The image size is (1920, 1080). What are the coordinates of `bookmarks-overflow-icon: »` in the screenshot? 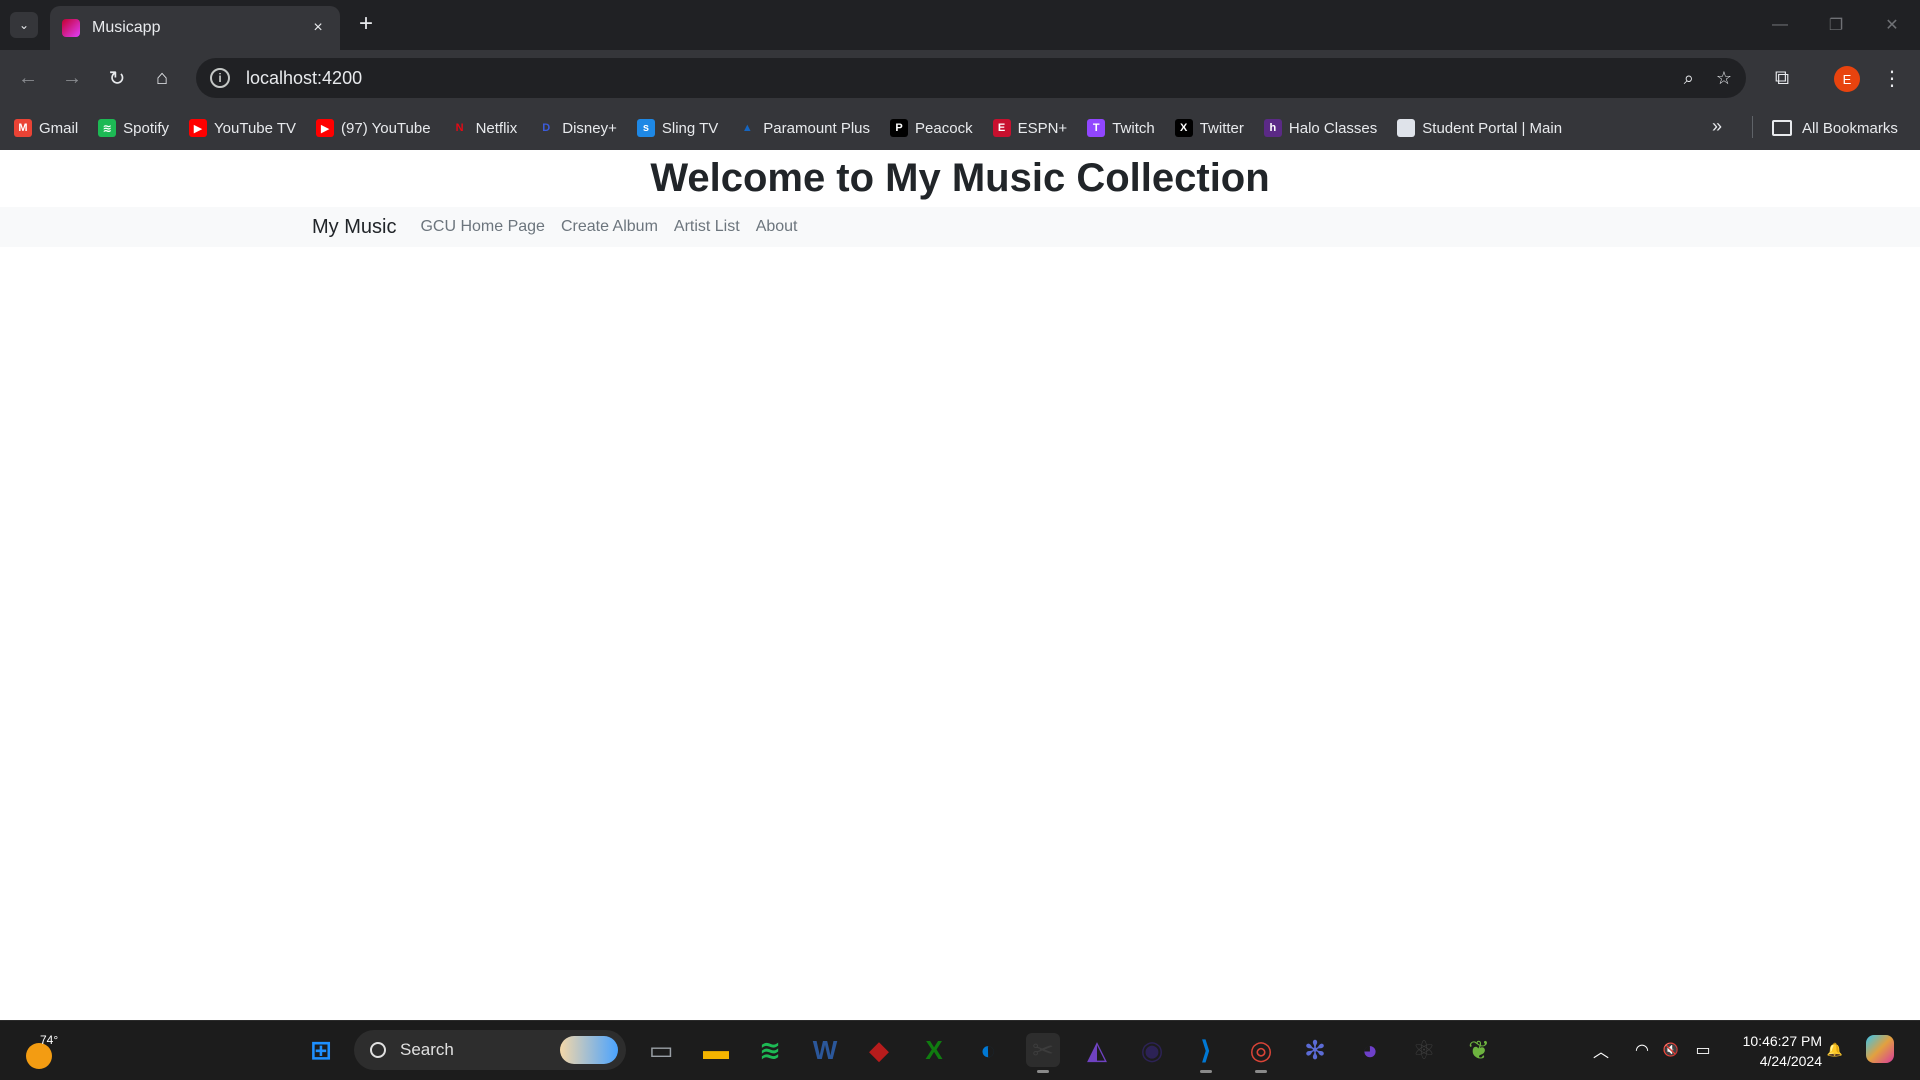 It's located at (1717, 126).